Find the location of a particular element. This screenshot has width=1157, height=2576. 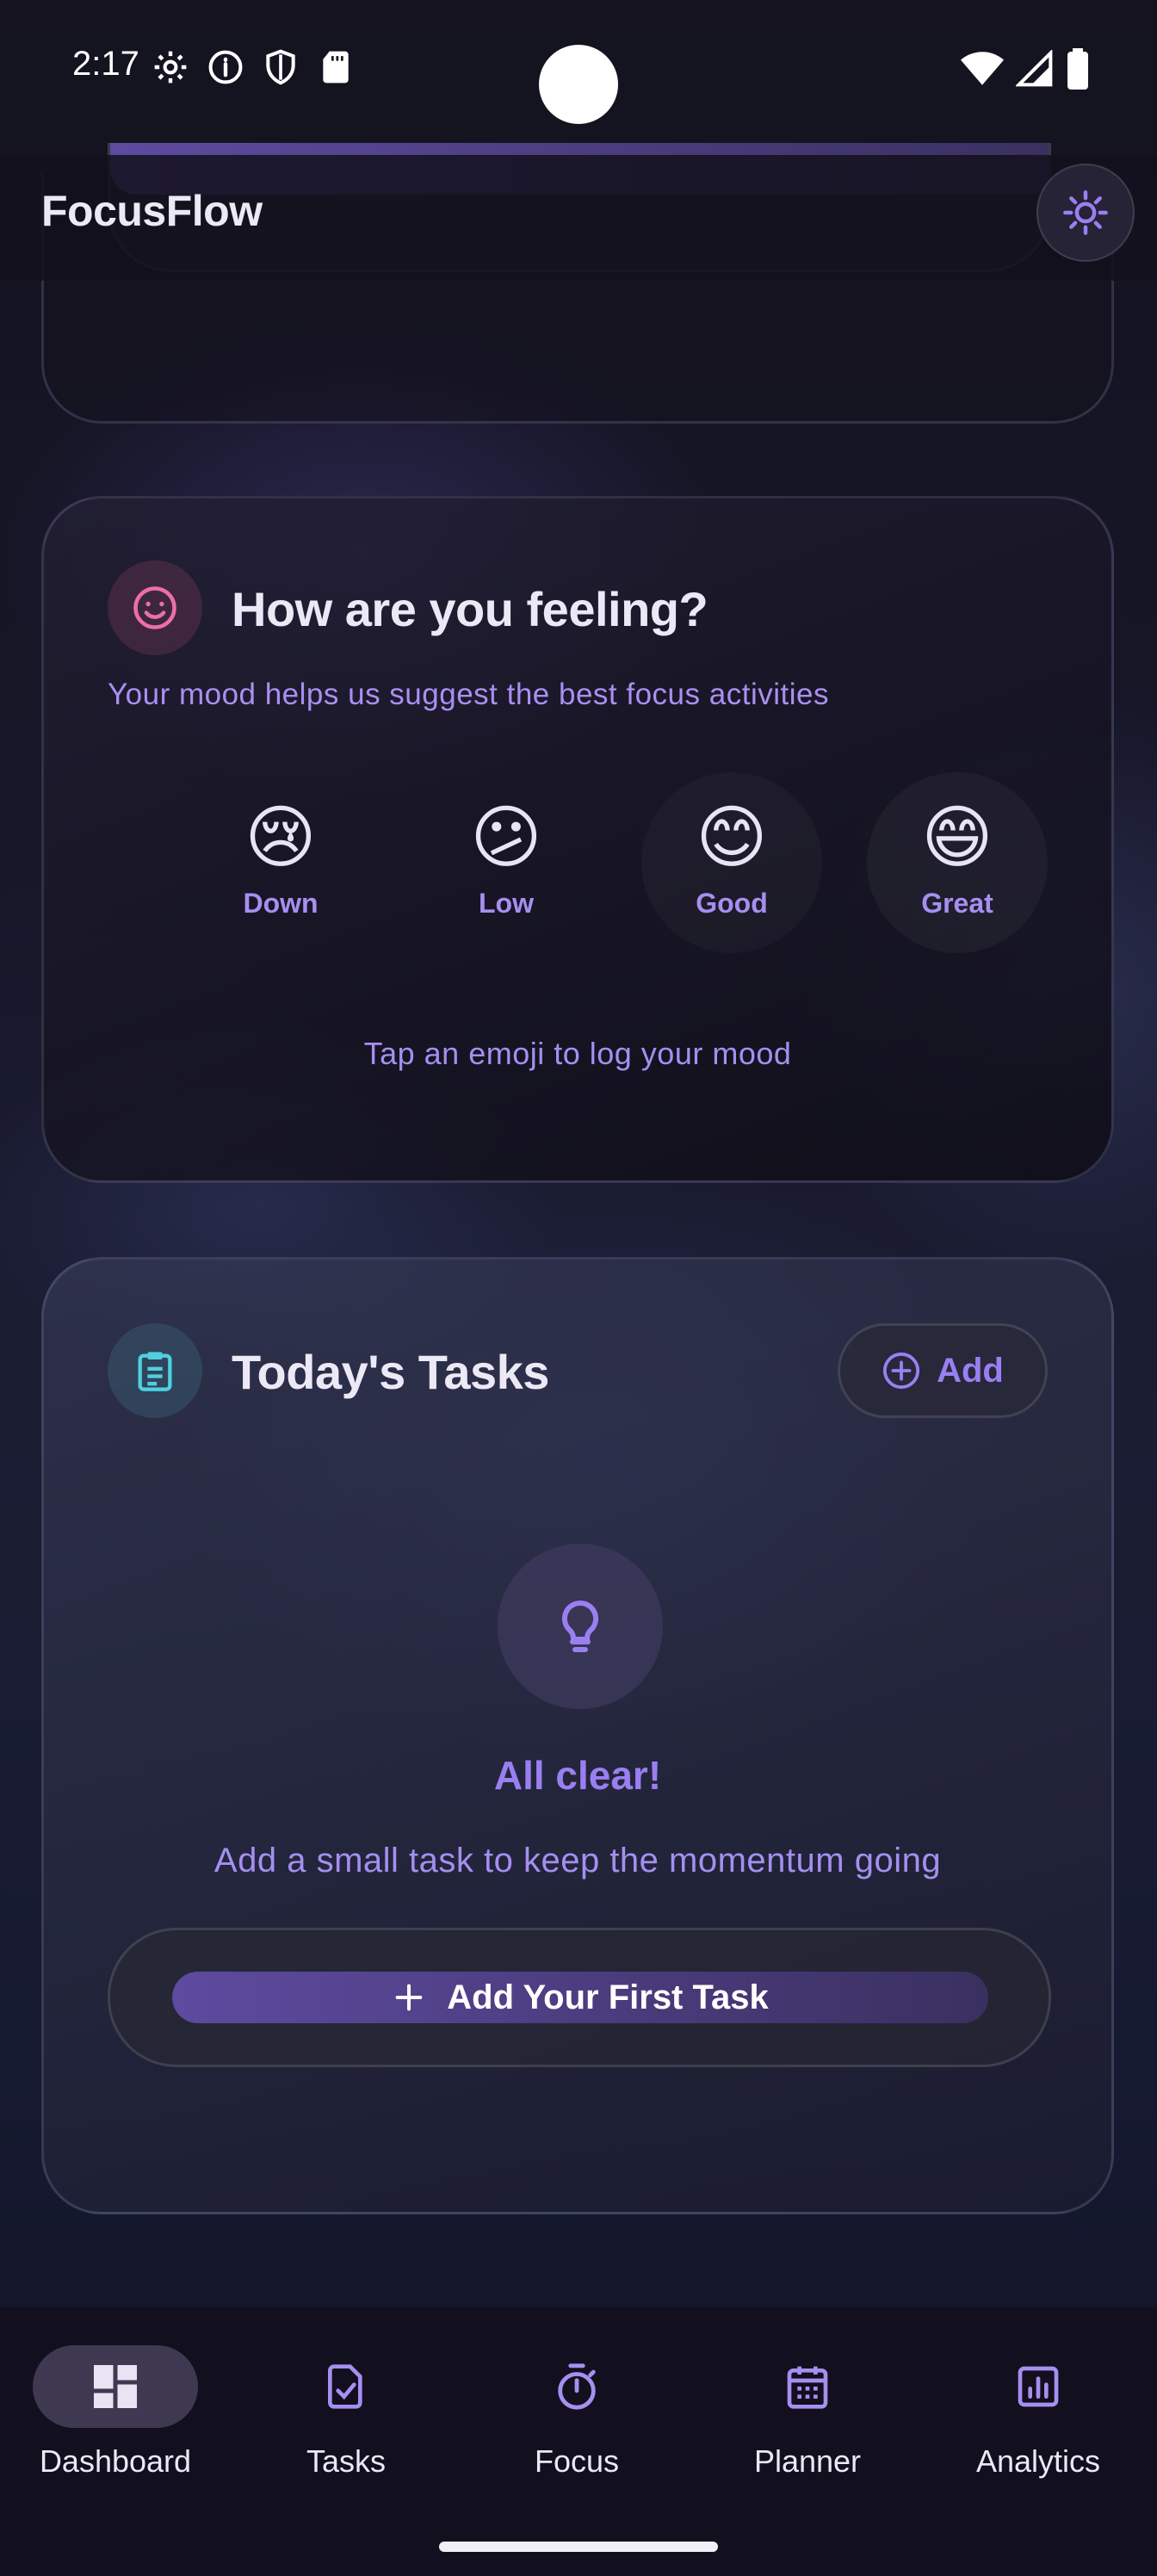

tasks-icon is located at coordinates (345, 2386).